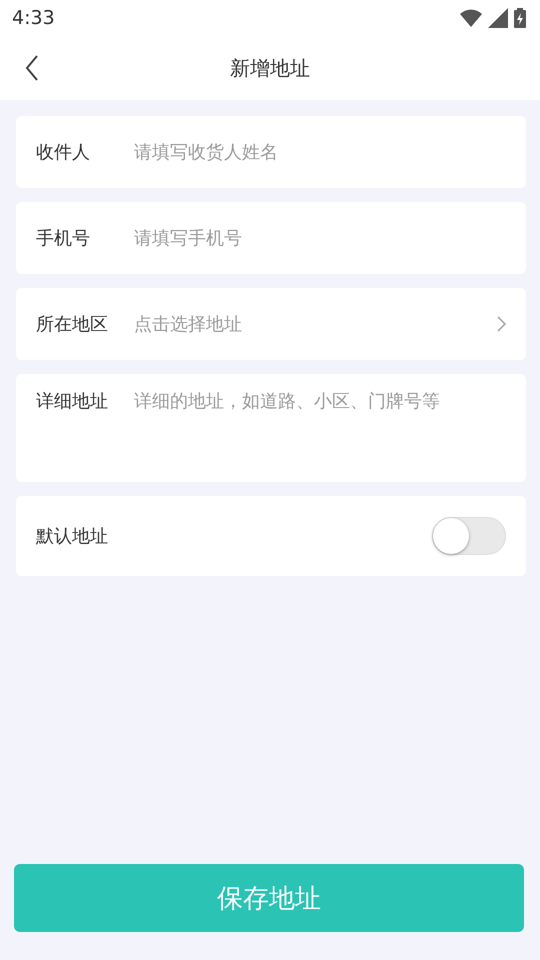 This screenshot has height=960, width=540. Describe the element at coordinates (72, 536) in the screenshot. I see `field-label: 默认地址` at that location.